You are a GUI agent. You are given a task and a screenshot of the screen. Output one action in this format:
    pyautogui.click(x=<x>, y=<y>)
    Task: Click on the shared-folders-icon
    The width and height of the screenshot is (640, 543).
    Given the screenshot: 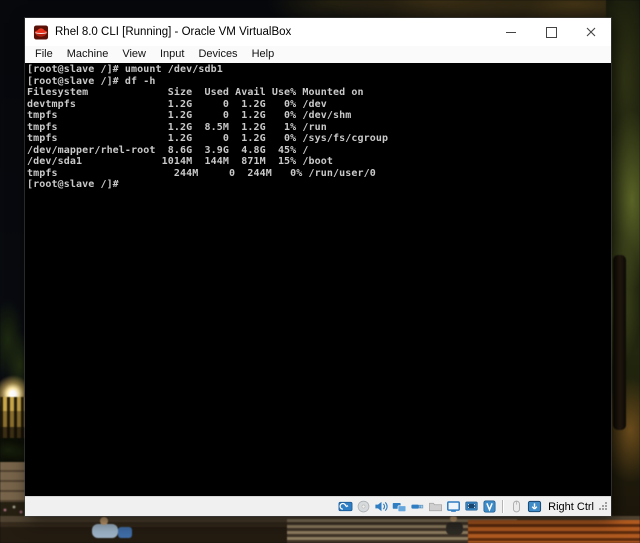 What is the action you would take?
    pyautogui.click(x=435, y=506)
    